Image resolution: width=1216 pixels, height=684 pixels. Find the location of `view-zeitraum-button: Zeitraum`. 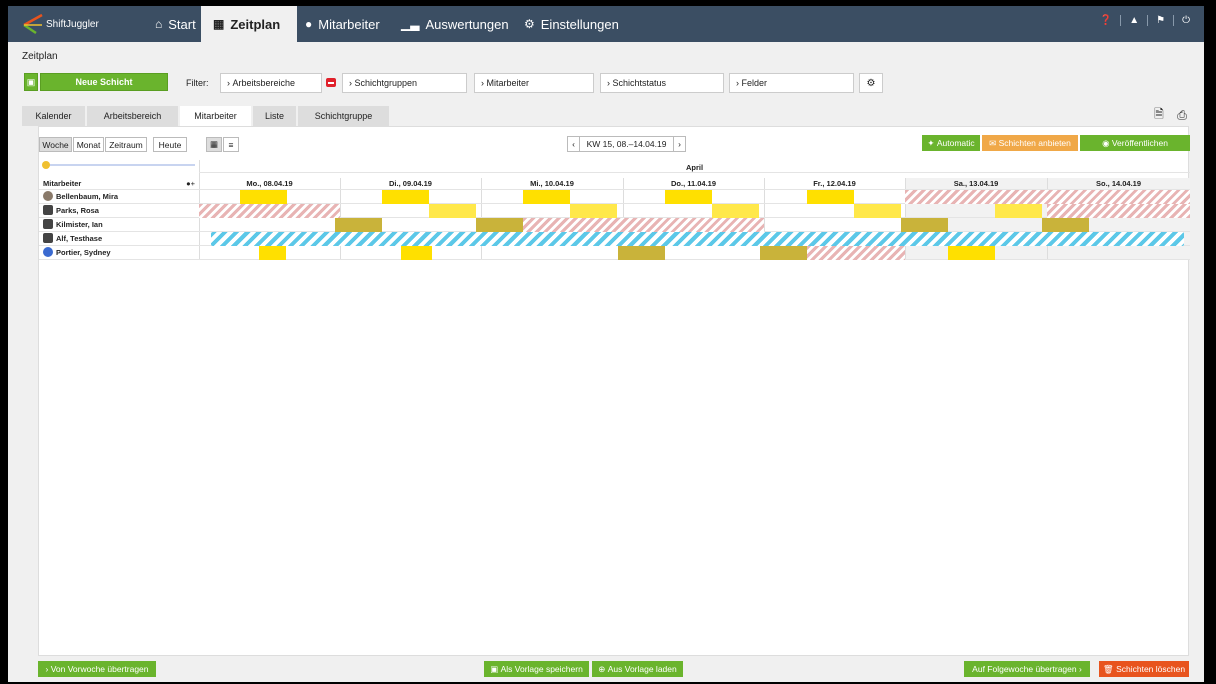

view-zeitraum-button: Zeitraum is located at coordinates (126, 144).